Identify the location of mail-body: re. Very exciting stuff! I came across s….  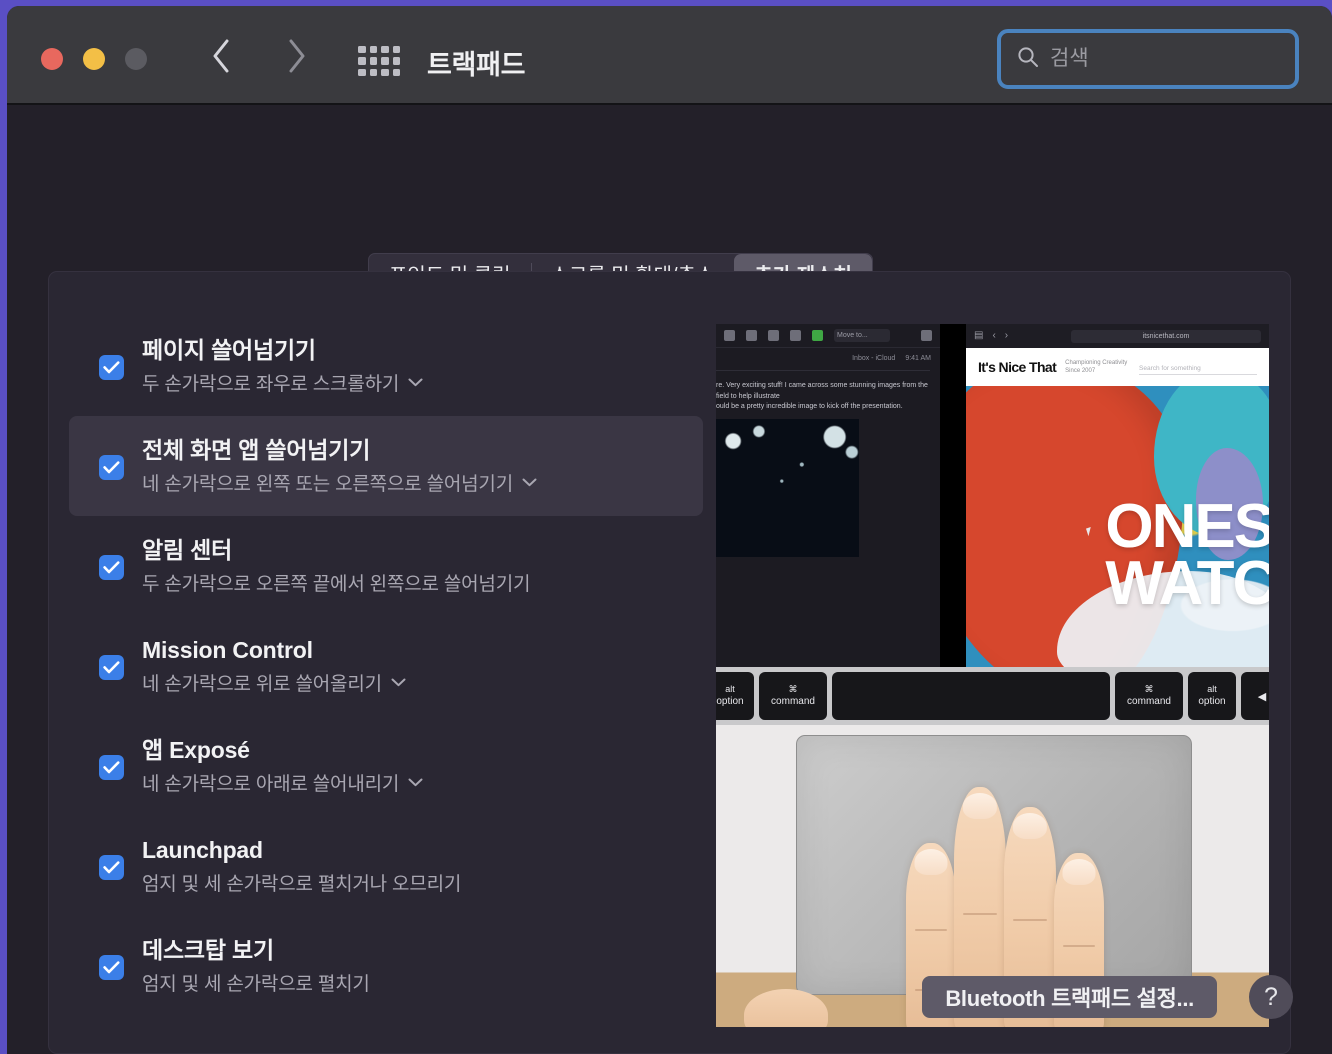
(828, 464).